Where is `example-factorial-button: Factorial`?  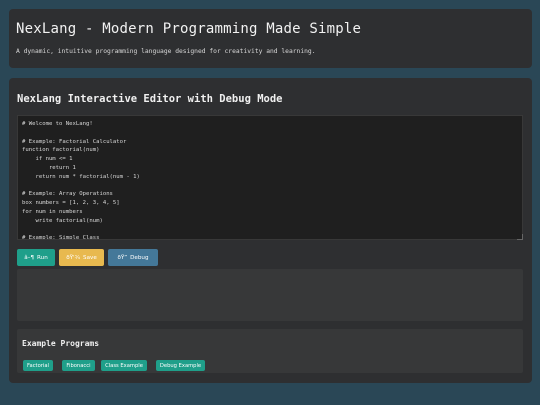 example-factorial-button: Factorial is located at coordinates (38, 365).